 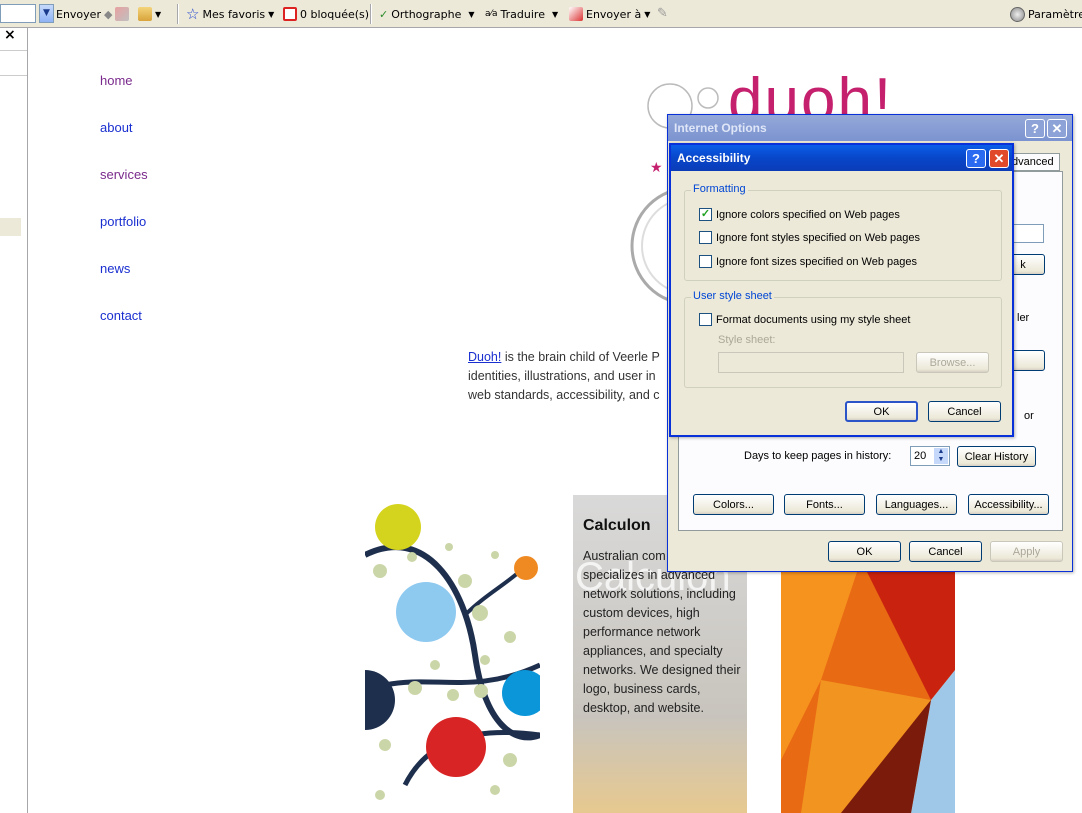 I want to click on ignore-font-sizes-checkbox: Ignore font sizes specified on Web pages, so click(x=808, y=261).